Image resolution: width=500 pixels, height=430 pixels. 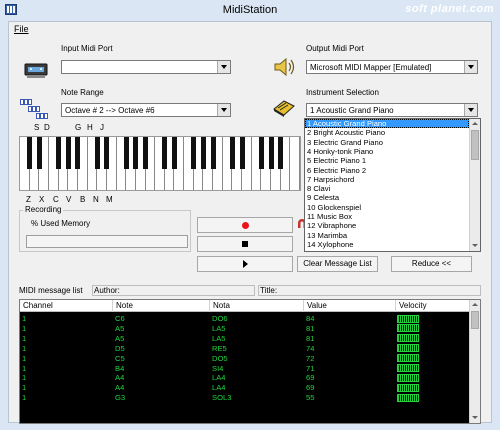 What do you see at coordinates (222, 398) in the screenshot?
I see `table-cell: SOL3` at bounding box center [222, 398].